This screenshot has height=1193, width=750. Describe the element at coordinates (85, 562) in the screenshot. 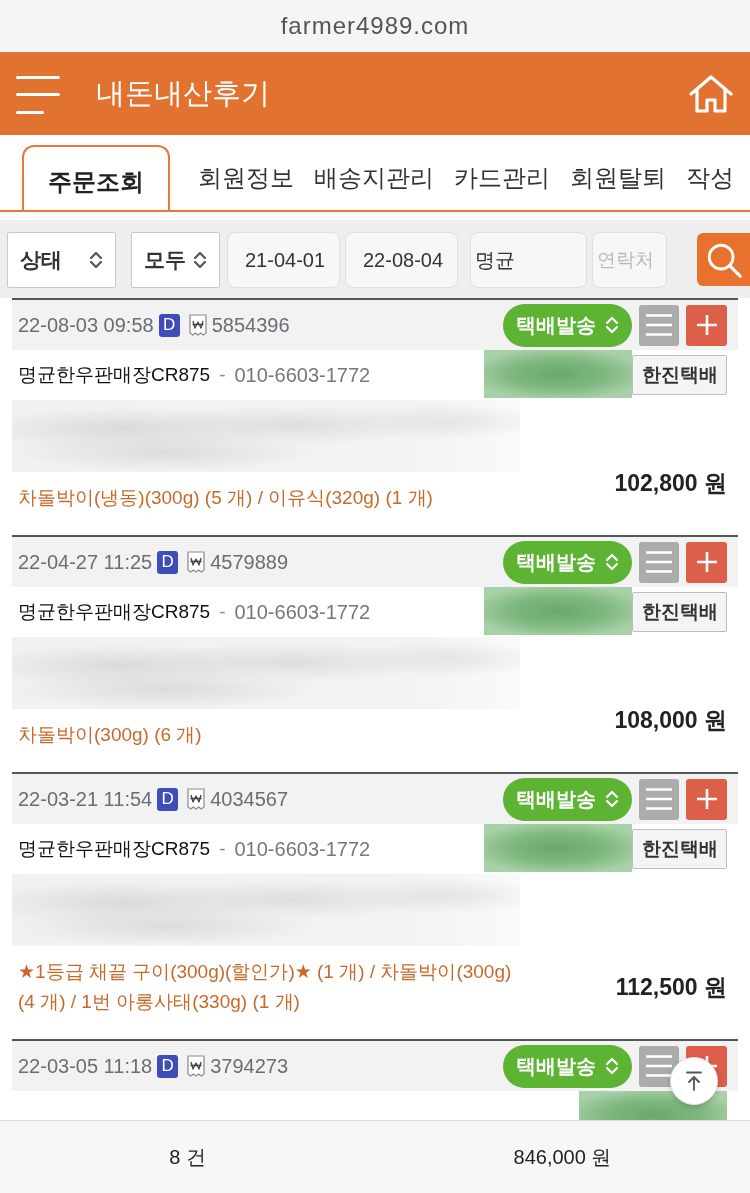

I see `order-date: 22-04-27 11:25` at that location.